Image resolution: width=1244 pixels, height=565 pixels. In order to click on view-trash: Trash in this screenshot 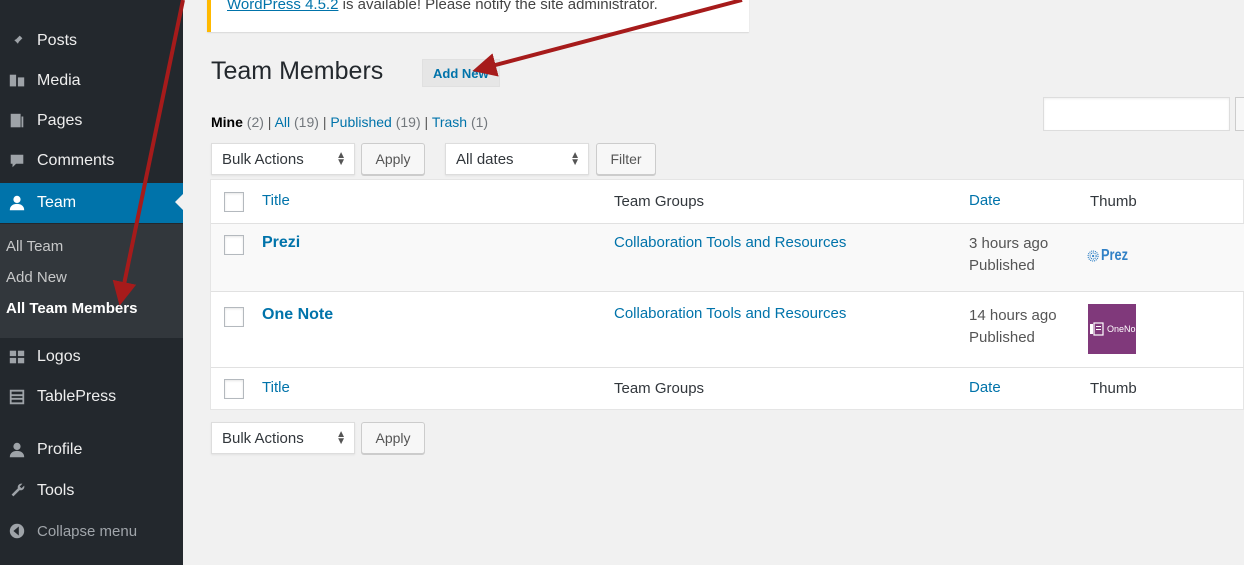, I will do `click(449, 122)`.